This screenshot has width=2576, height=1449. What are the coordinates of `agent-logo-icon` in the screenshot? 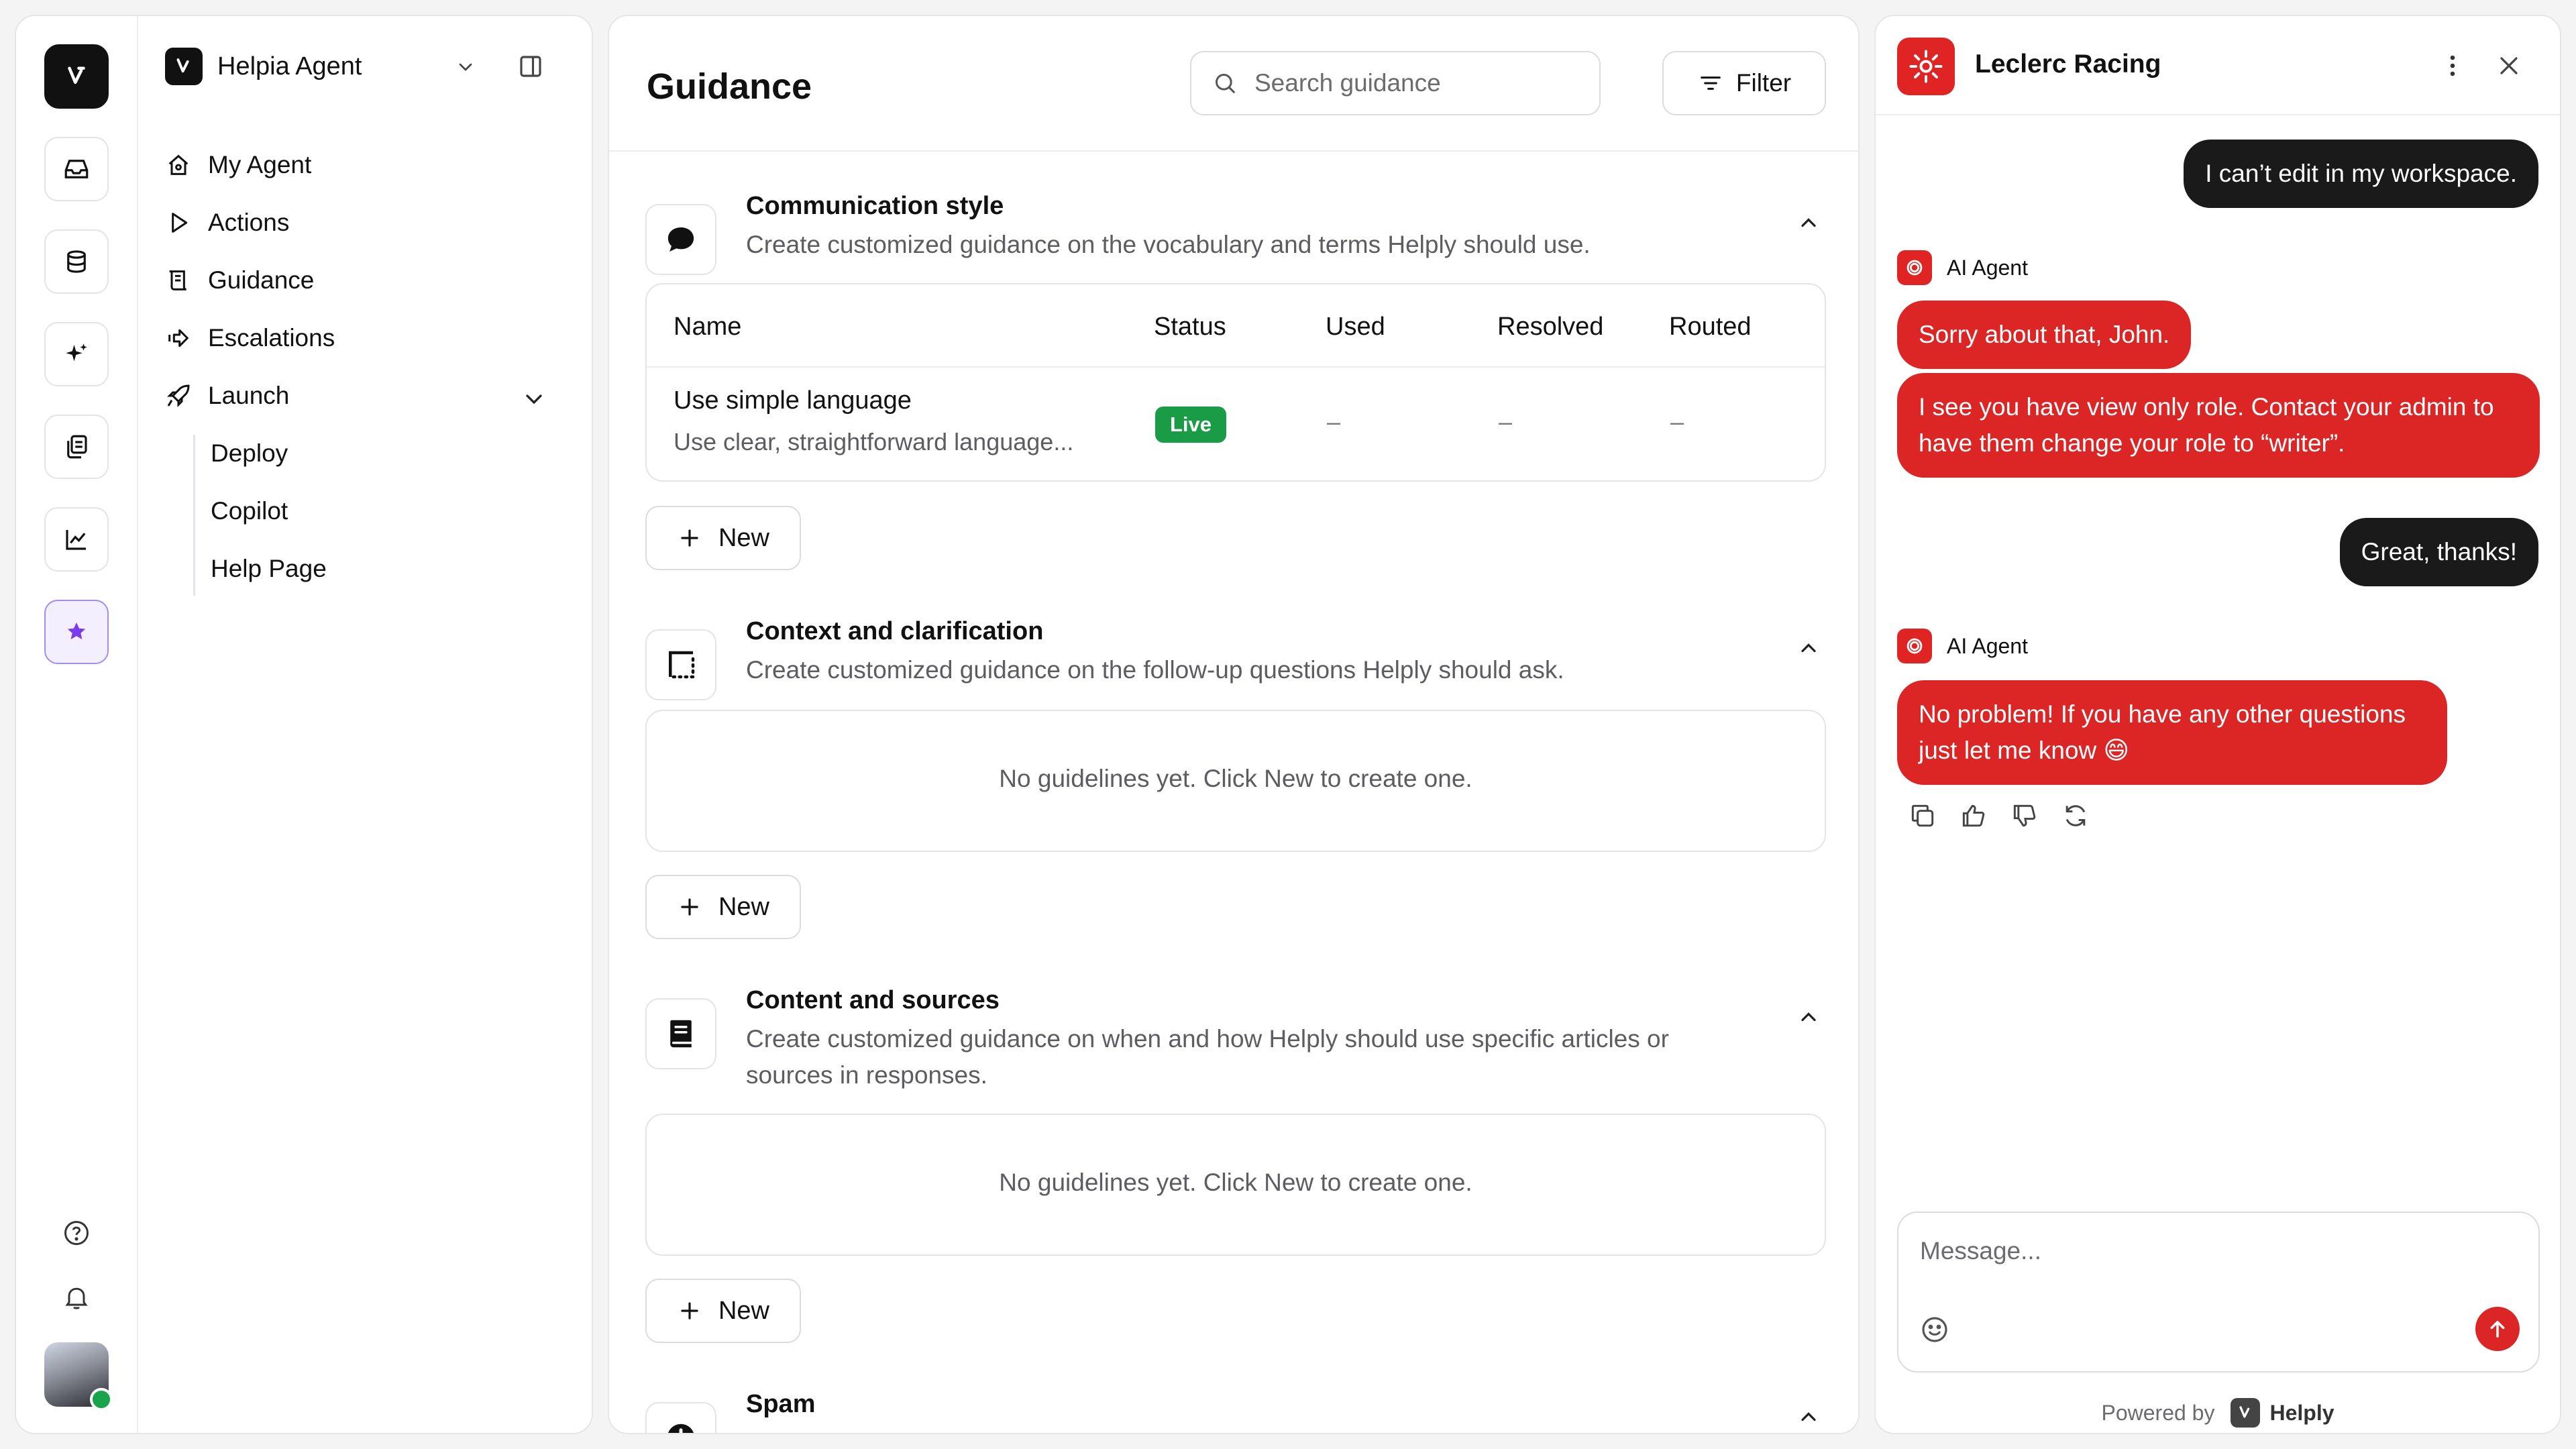 It's located at (184, 66).